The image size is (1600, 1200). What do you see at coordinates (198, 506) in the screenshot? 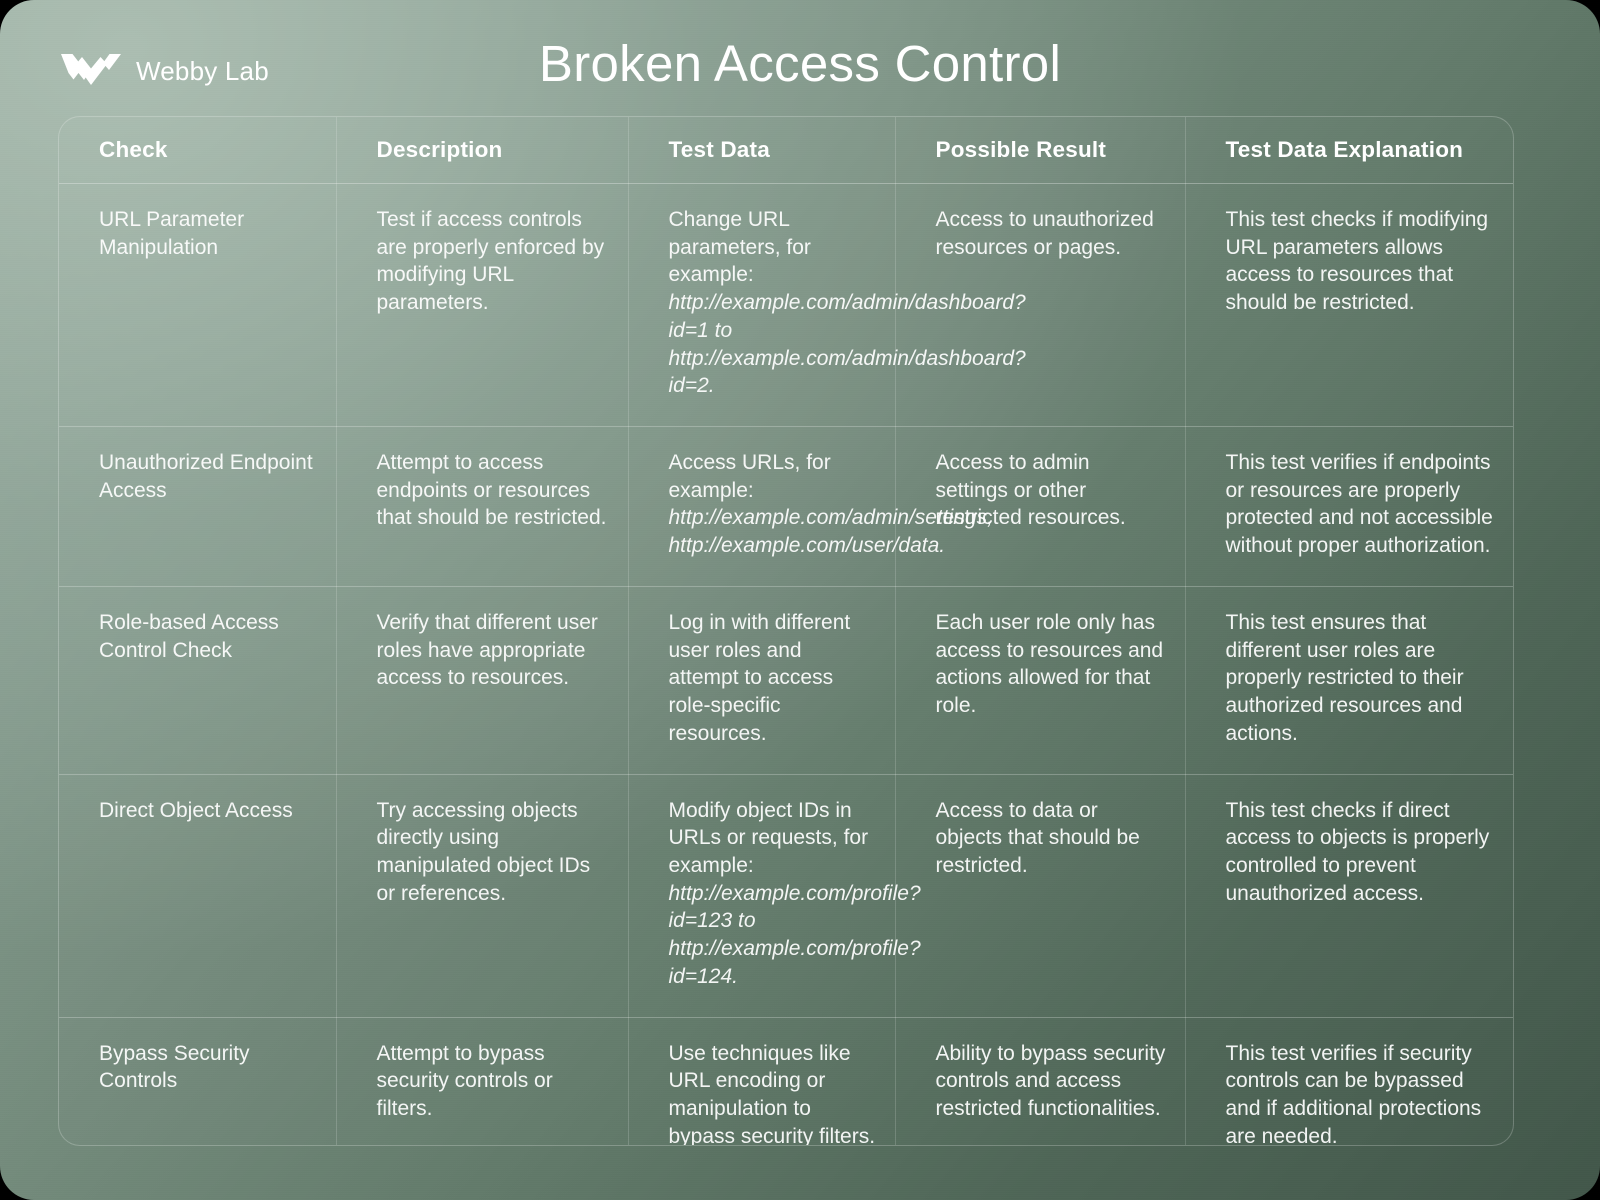
I see `cell-check: Unauthorized Endpoint Access` at bounding box center [198, 506].